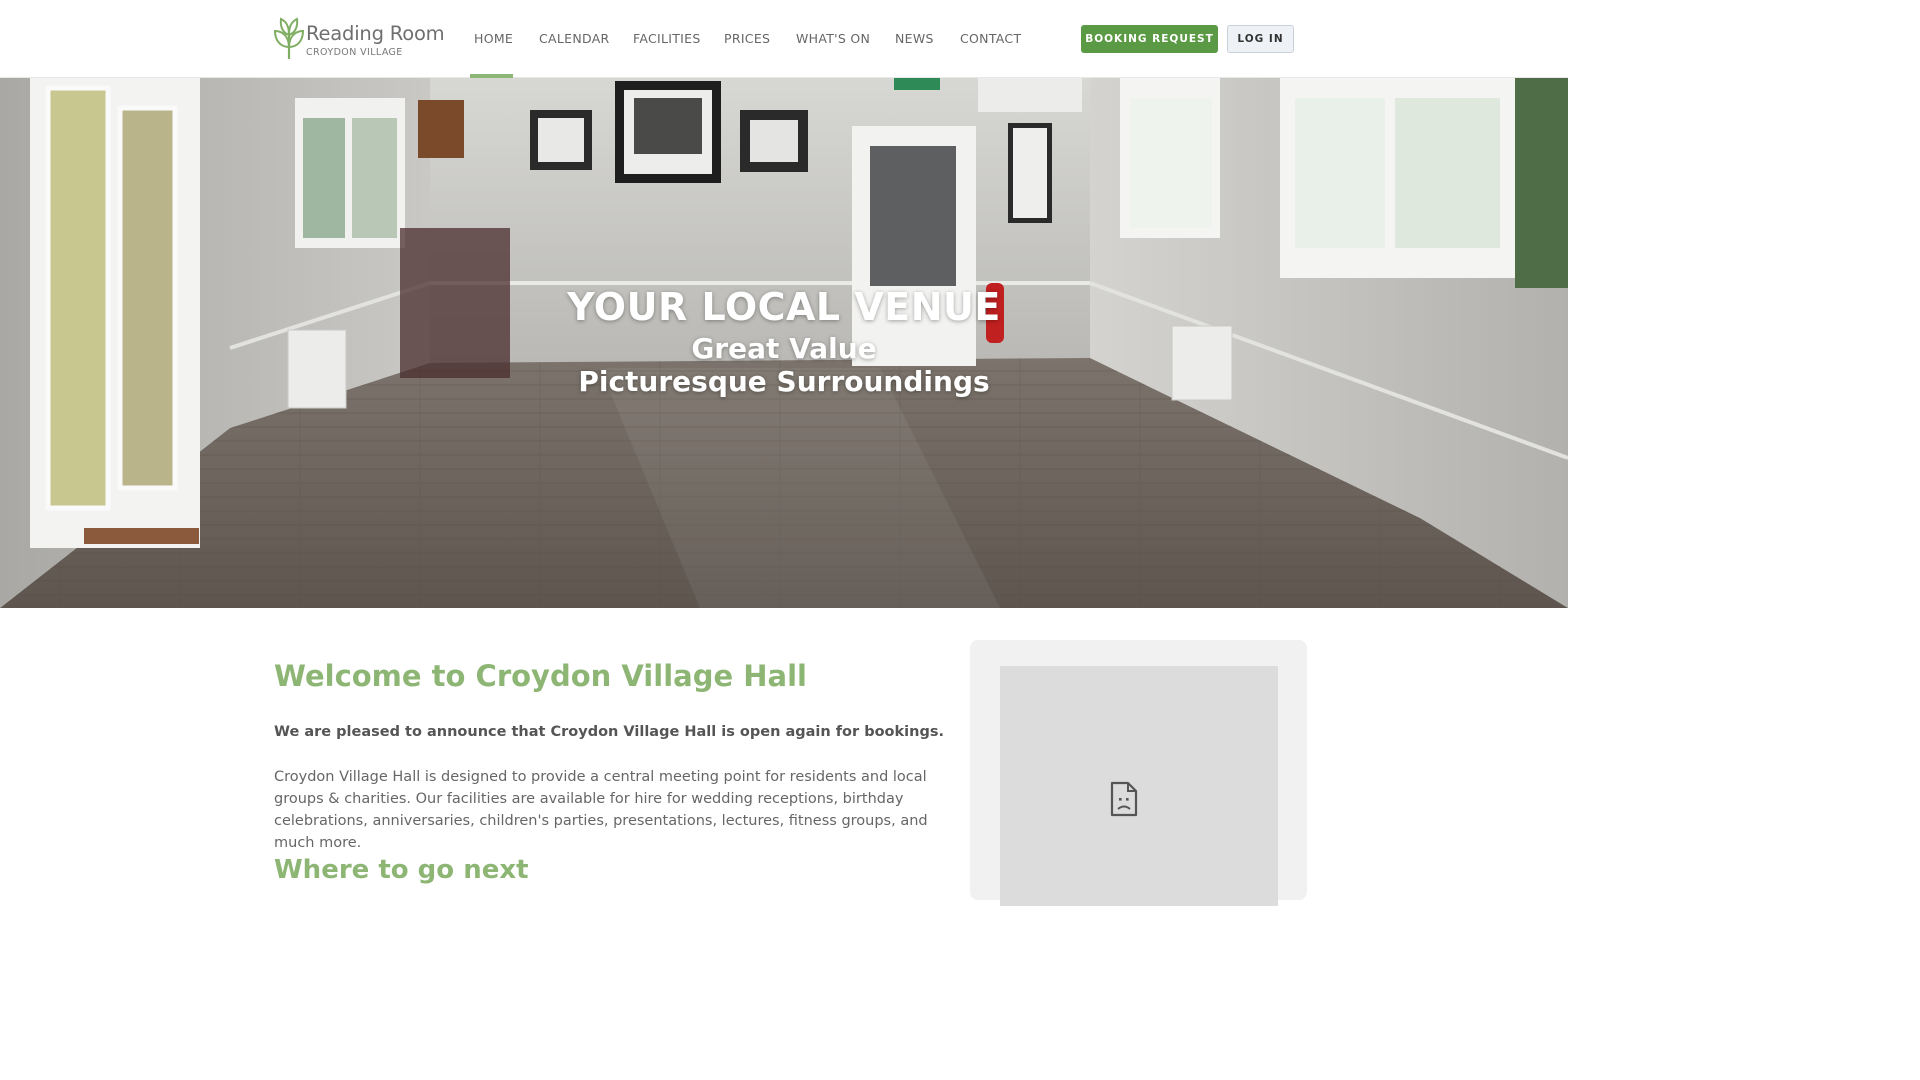 The height and width of the screenshot is (1080, 1920). Describe the element at coordinates (990, 38) in the screenshot. I see `nav-contact: CONTACT` at that location.